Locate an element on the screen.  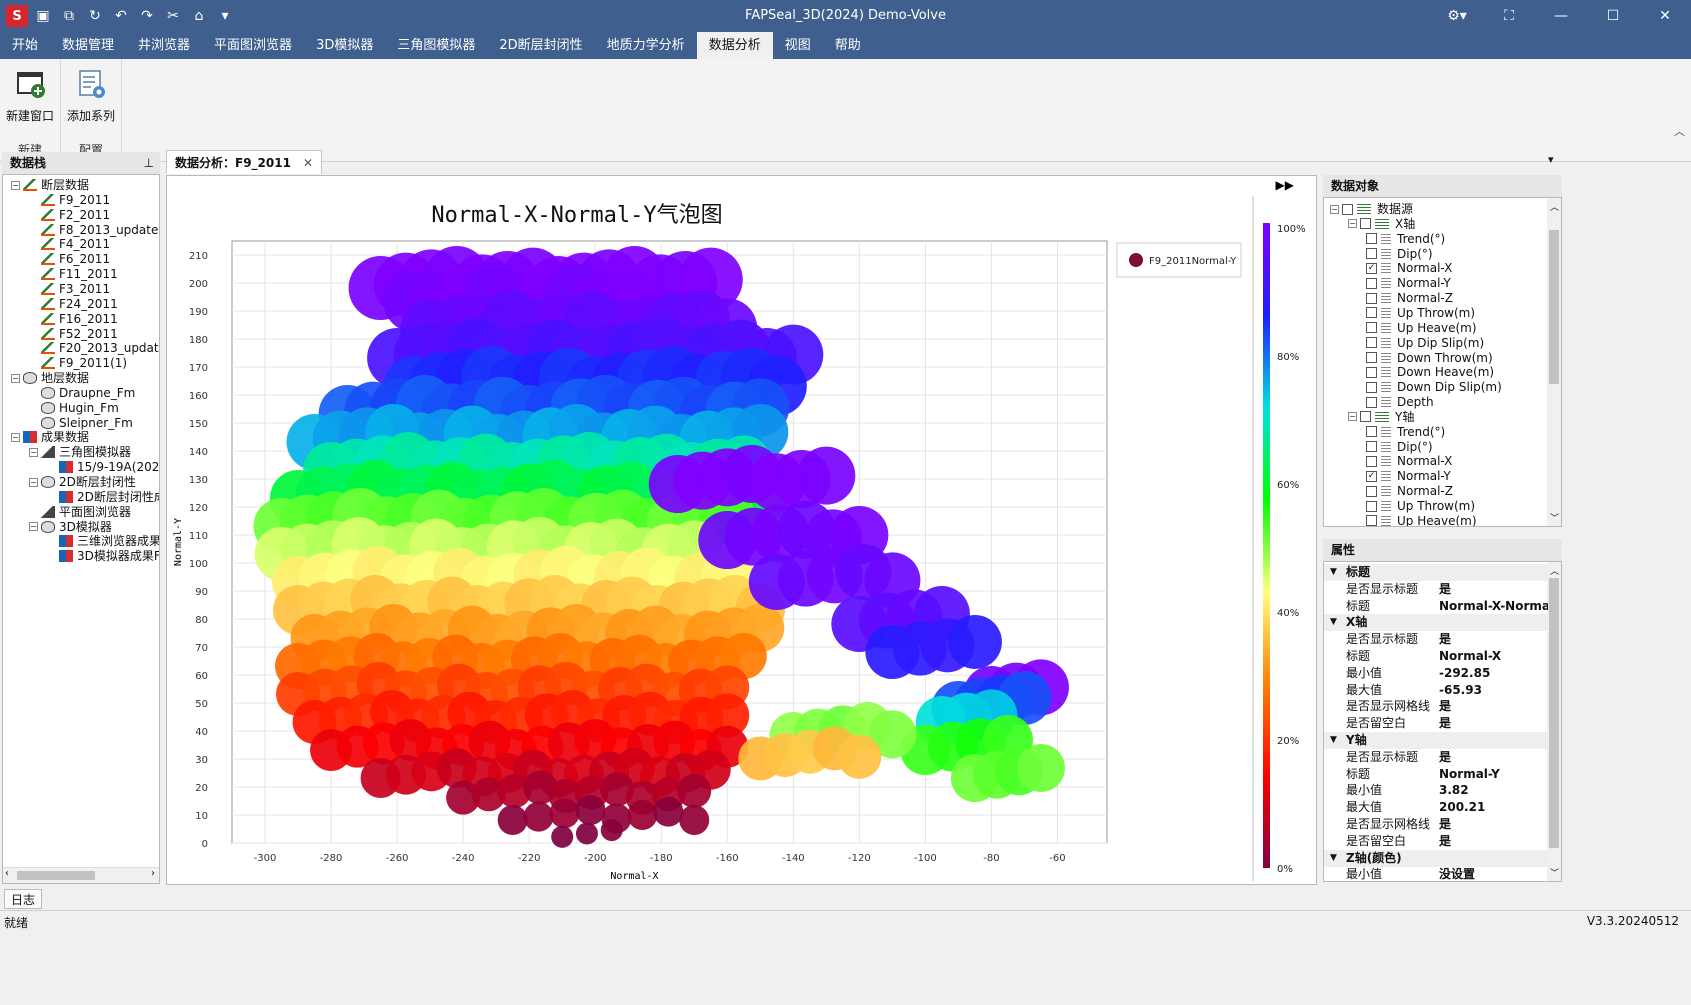
property-value: -65.93 is located at coordinates (1493, 690).